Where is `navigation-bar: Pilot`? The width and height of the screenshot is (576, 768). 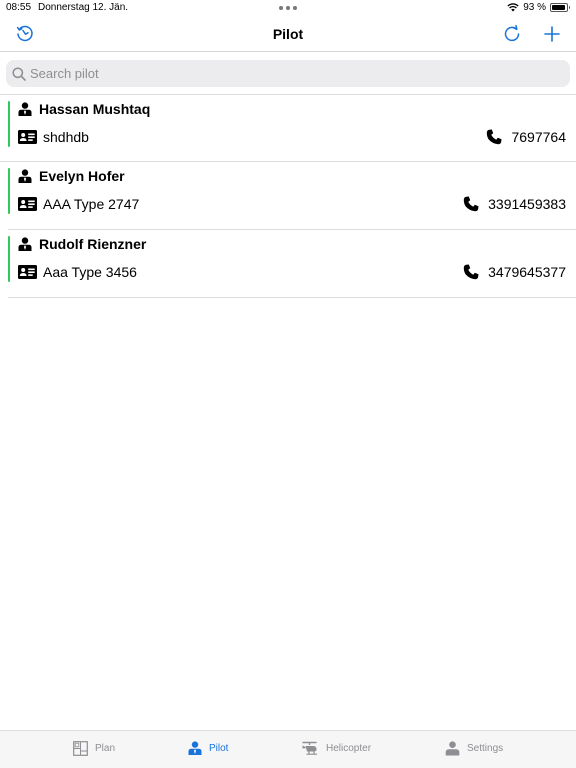 navigation-bar: Pilot is located at coordinates (288, 34).